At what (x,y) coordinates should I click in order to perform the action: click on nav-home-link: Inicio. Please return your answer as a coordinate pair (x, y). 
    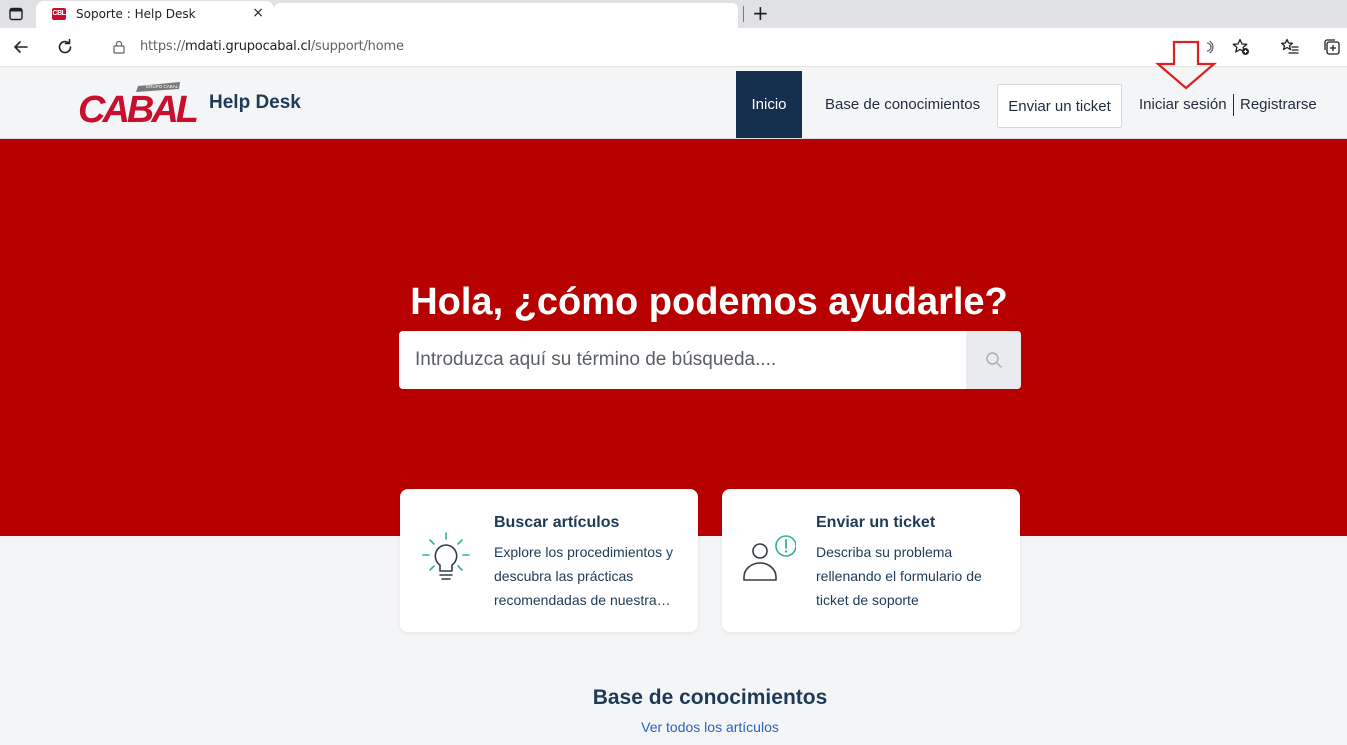
    Looking at the image, I should click on (769, 104).